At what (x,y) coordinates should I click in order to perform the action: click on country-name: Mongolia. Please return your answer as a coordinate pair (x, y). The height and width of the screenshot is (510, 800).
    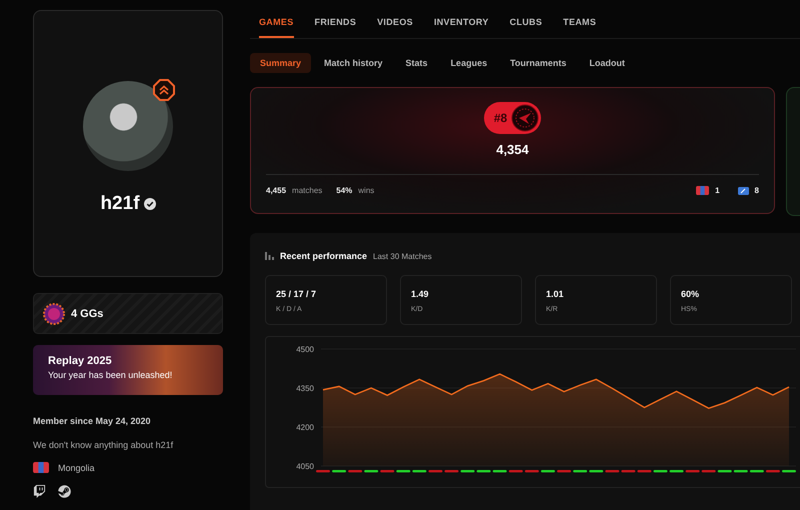
    Looking at the image, I should click on (76, 467).